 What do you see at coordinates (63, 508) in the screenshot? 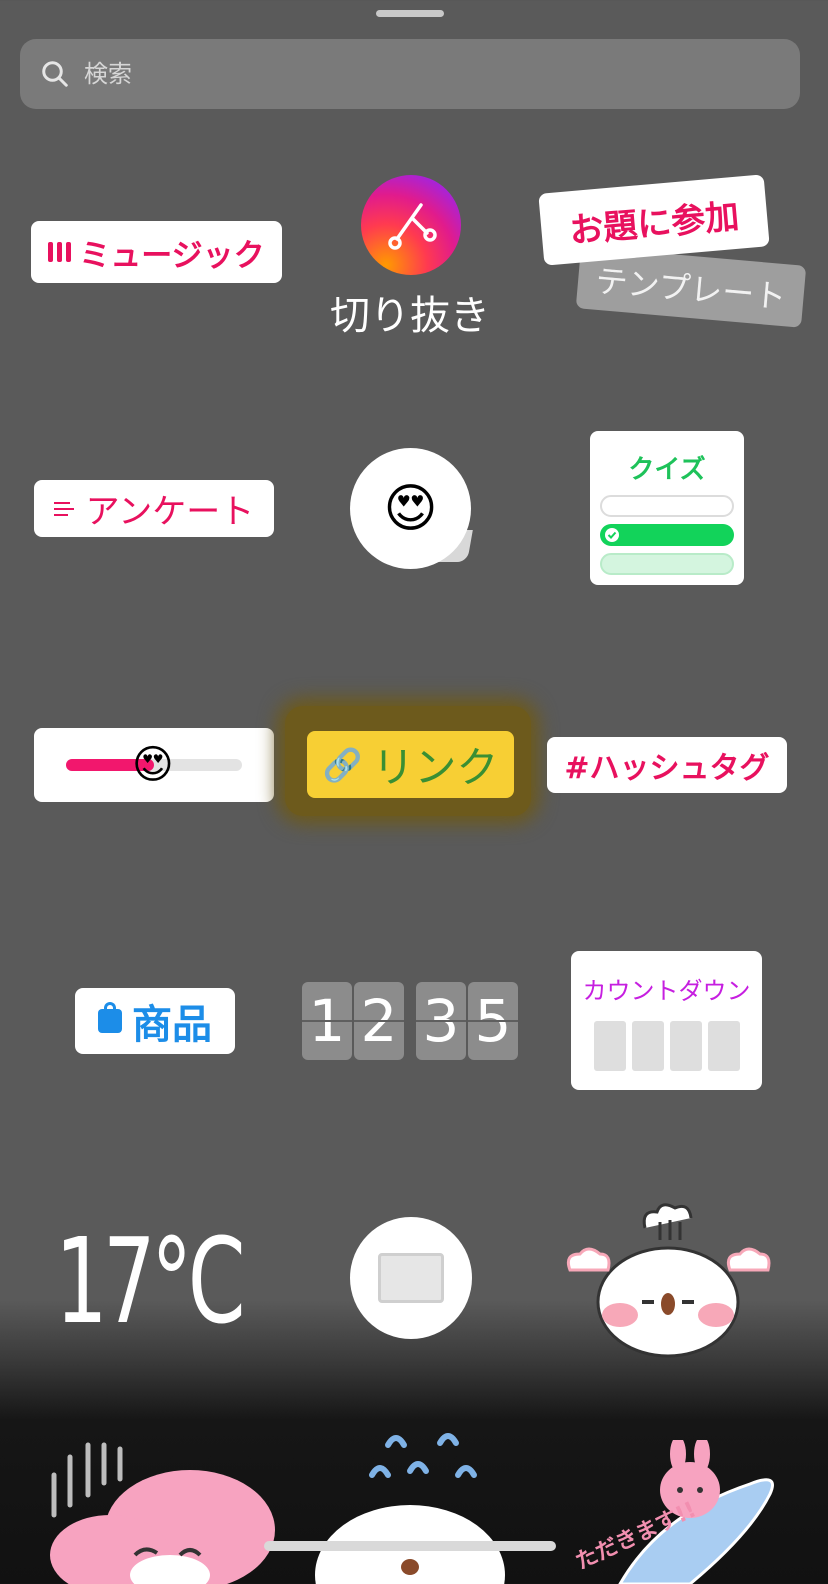
I see `poll-lines-icon` at bounding box center [63, 508].